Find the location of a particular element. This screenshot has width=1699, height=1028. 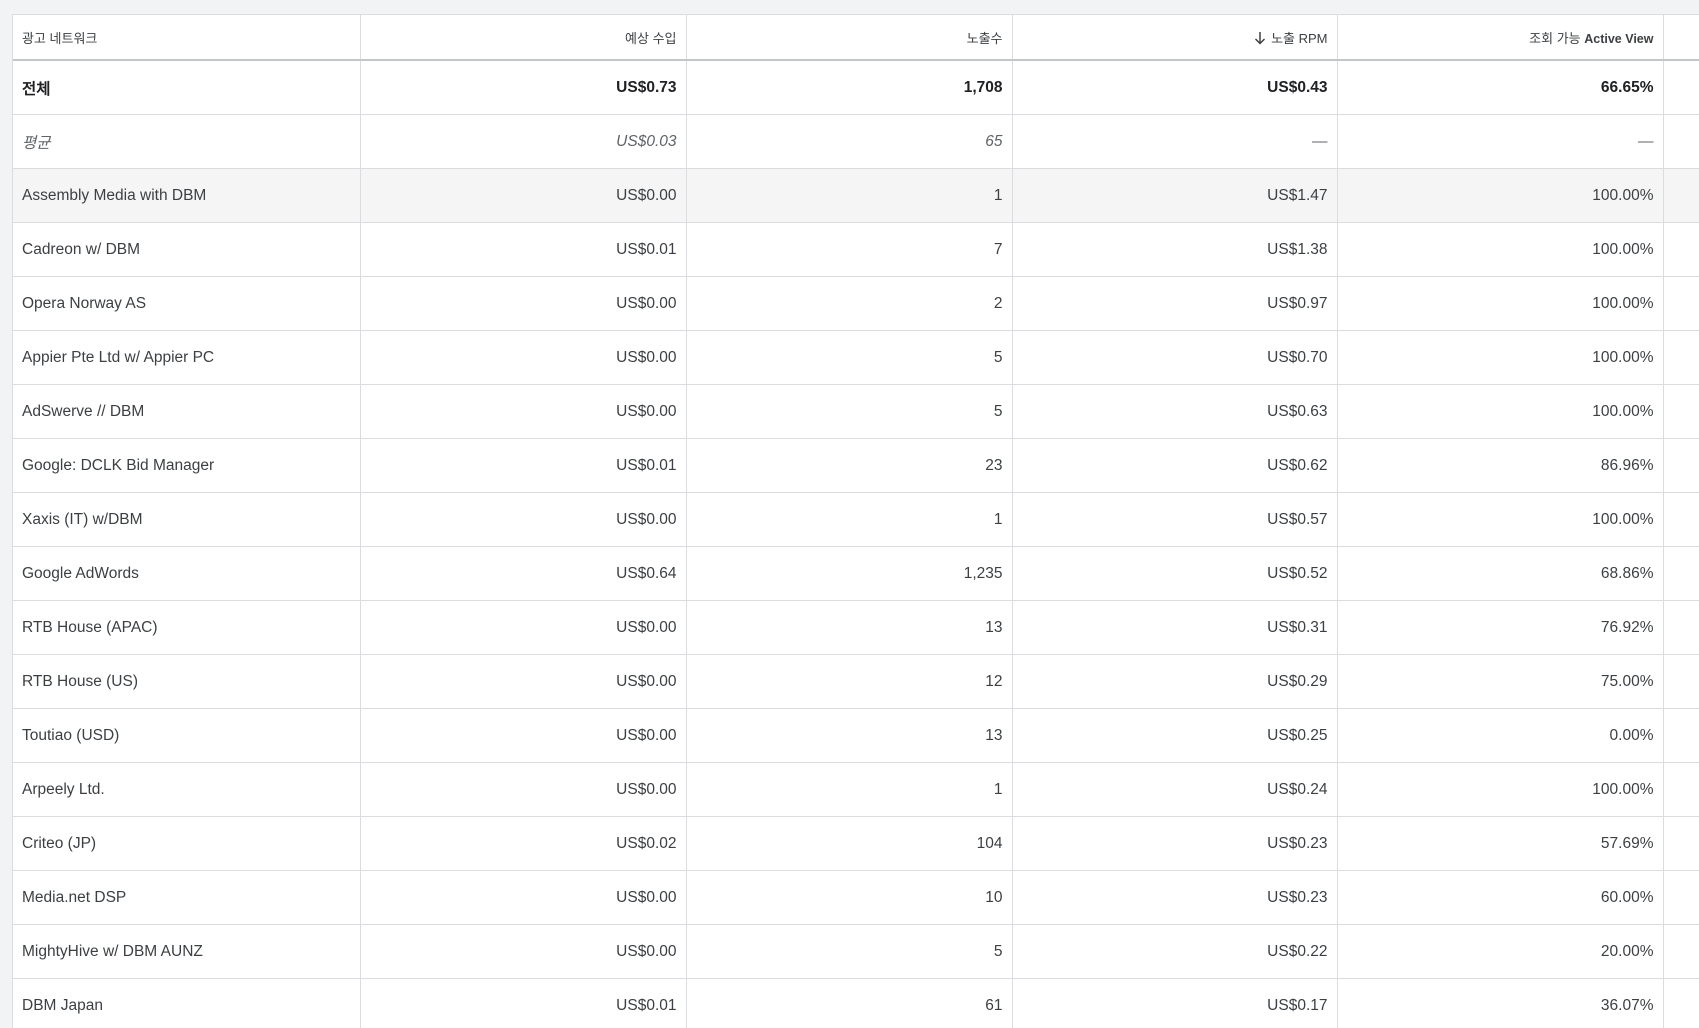

cell-ad-network: Toutiao (USD) is located at coordinates (186, 736).